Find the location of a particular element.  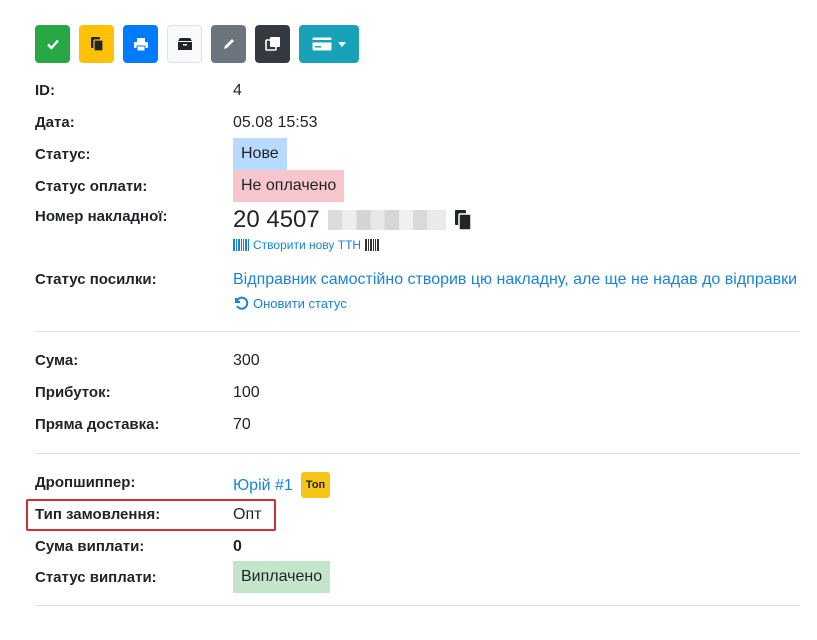

copy-button is located at coordinates (96, 44).